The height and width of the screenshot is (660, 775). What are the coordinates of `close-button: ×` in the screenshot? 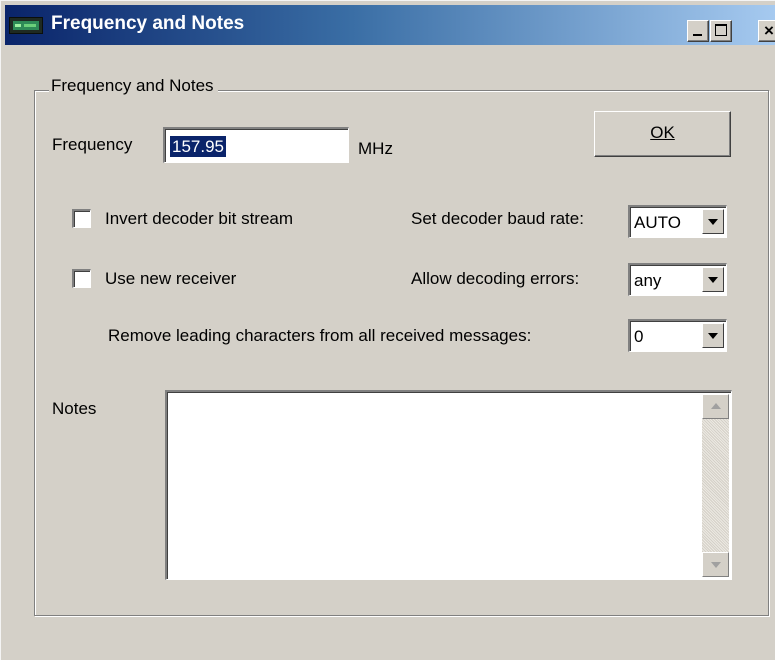 It's located at (766, 31).